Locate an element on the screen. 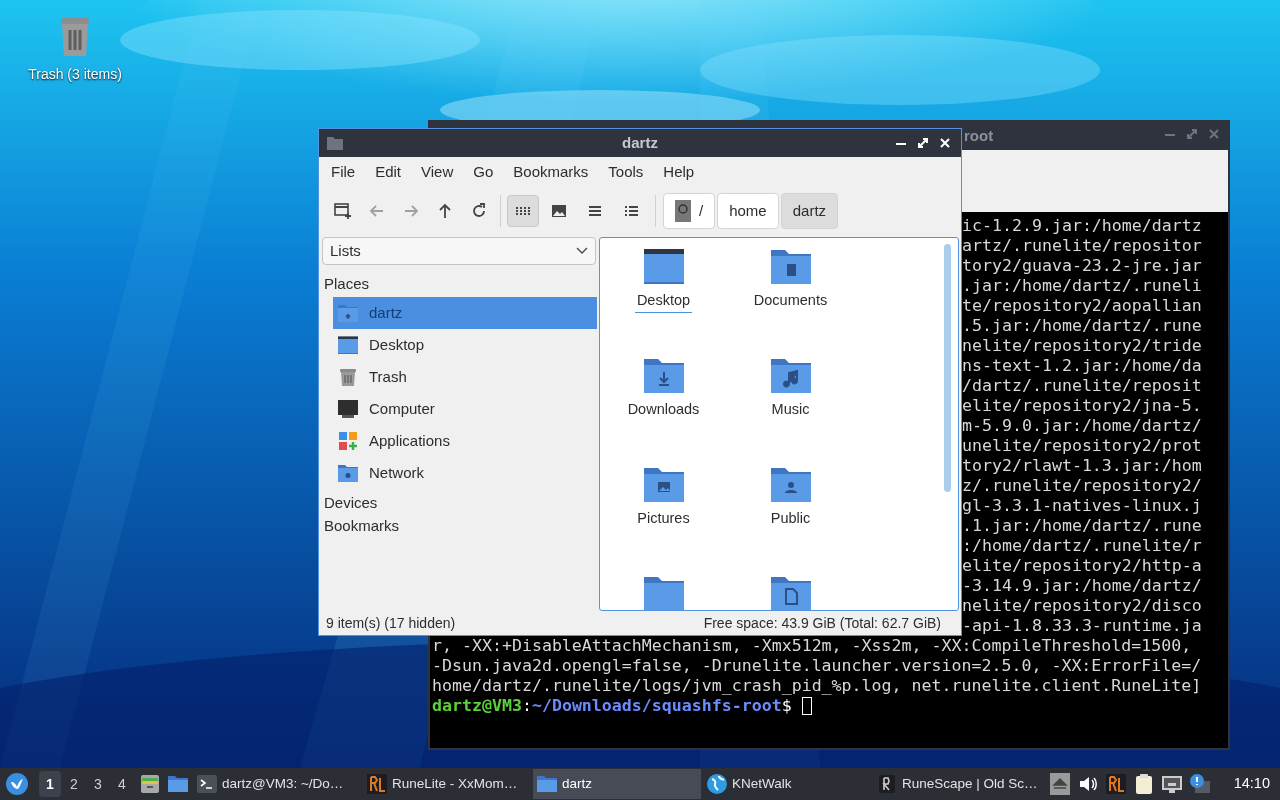  terminal-line: :/home/dartz/.runelite/r is located at coordinates (1082, 546).